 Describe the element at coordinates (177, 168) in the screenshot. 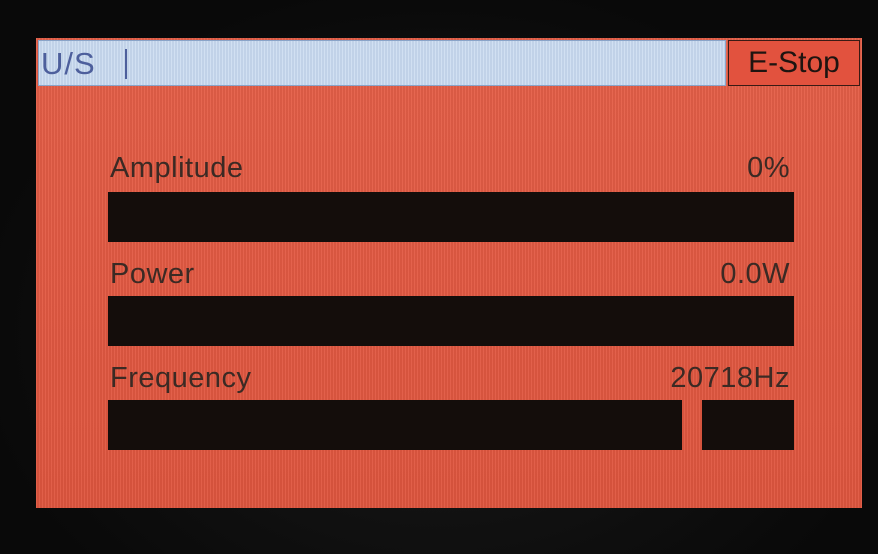

I see `amplitude-label: Amplitude` at that location.